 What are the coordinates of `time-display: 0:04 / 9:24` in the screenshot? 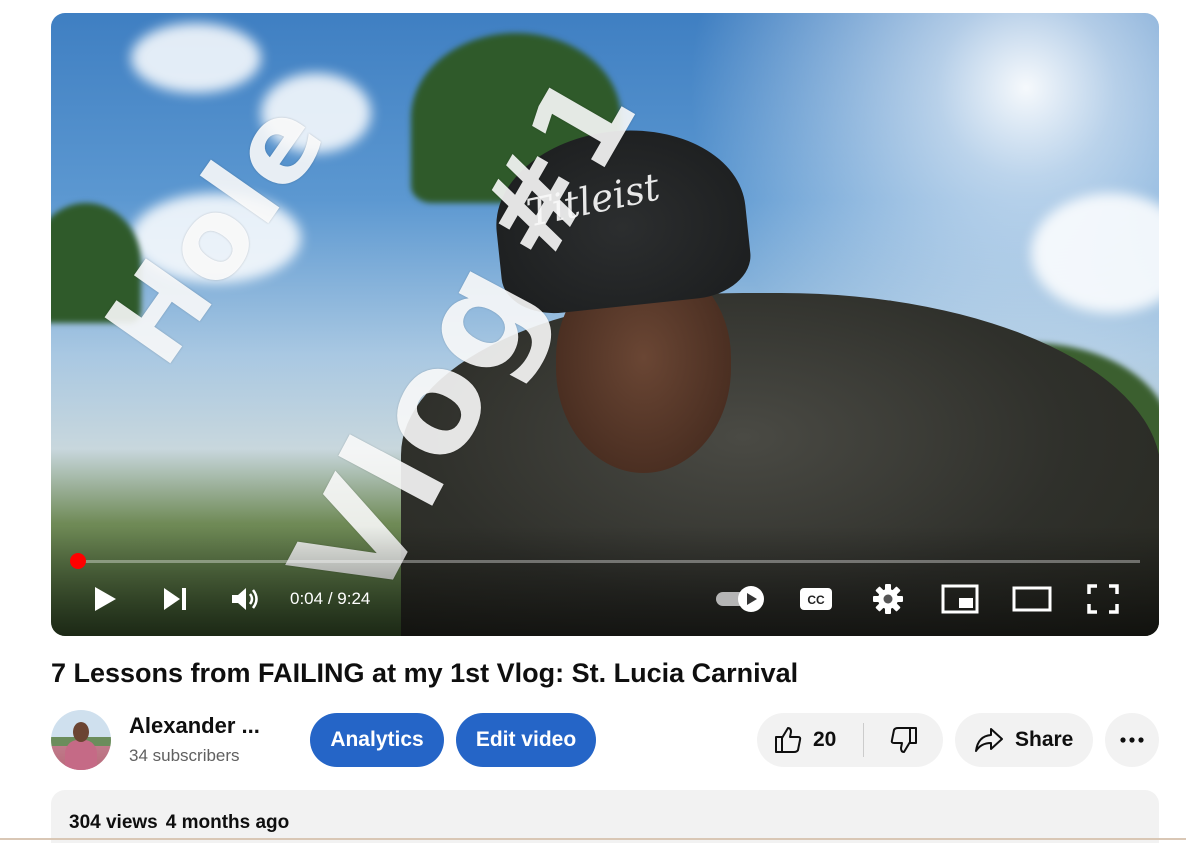 It's located at (330, 599).